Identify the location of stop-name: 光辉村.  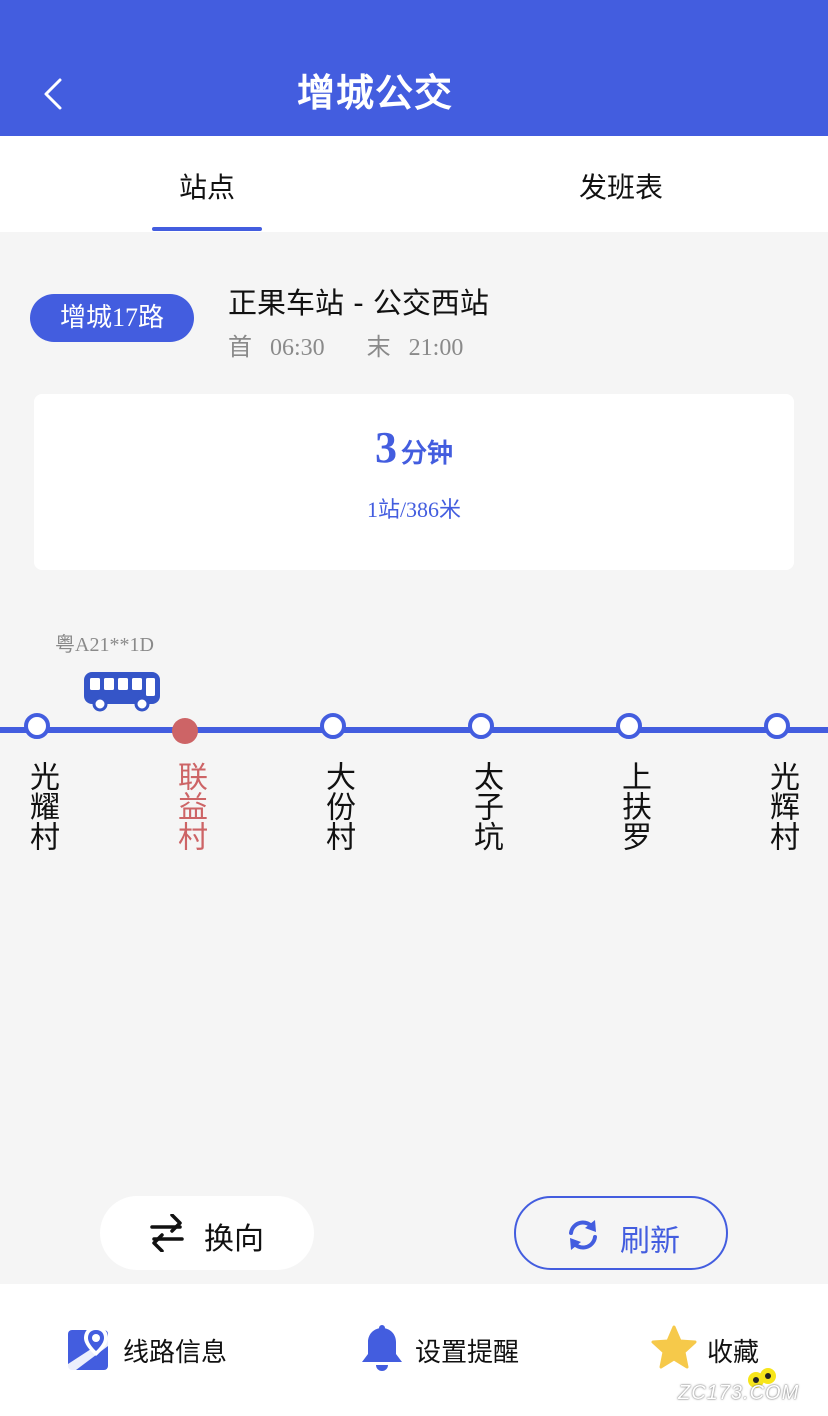
(778, 806).